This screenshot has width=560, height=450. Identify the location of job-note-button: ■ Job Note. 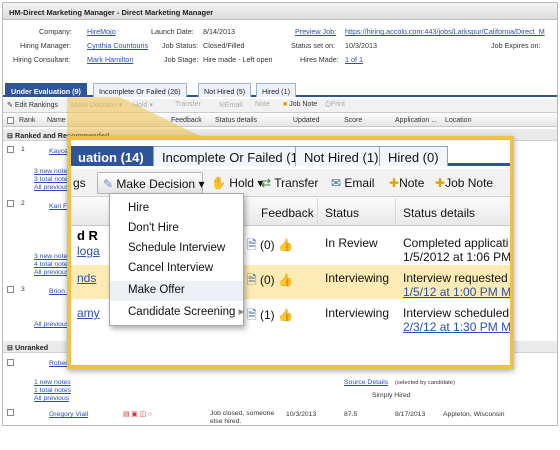
(300, 104).